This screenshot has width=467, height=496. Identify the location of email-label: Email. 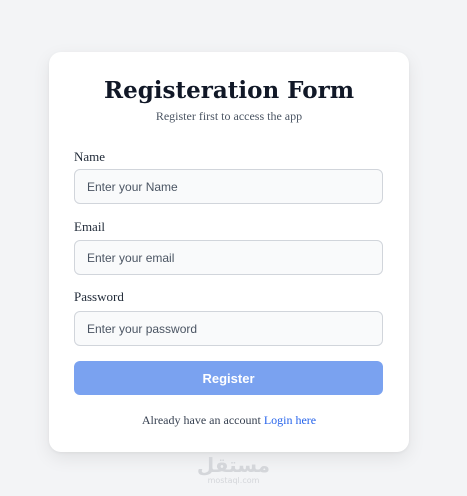
(90, 226).